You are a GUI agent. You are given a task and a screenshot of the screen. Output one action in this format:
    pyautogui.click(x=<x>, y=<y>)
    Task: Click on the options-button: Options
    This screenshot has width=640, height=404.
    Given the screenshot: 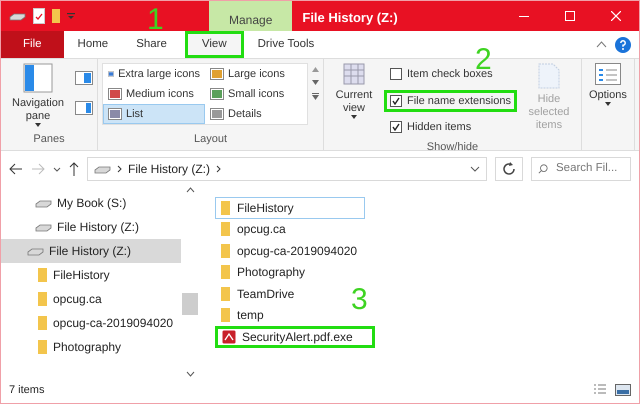 What is the action you would take?
    pyautogui.click(x=608, y=106)
    